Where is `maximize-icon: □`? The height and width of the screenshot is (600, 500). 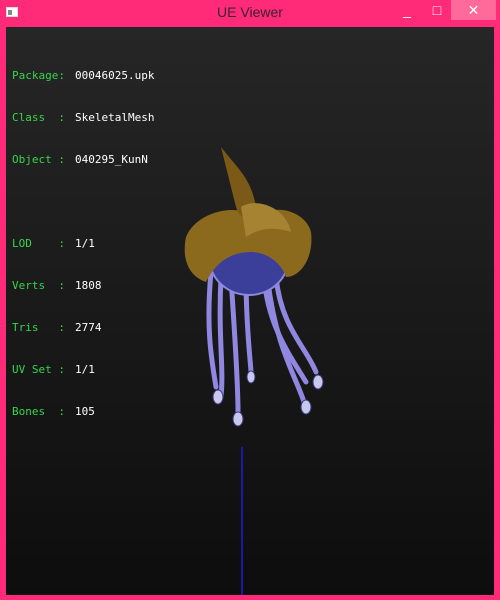 maximize-icon: □ is located at coordinates (437, 10).